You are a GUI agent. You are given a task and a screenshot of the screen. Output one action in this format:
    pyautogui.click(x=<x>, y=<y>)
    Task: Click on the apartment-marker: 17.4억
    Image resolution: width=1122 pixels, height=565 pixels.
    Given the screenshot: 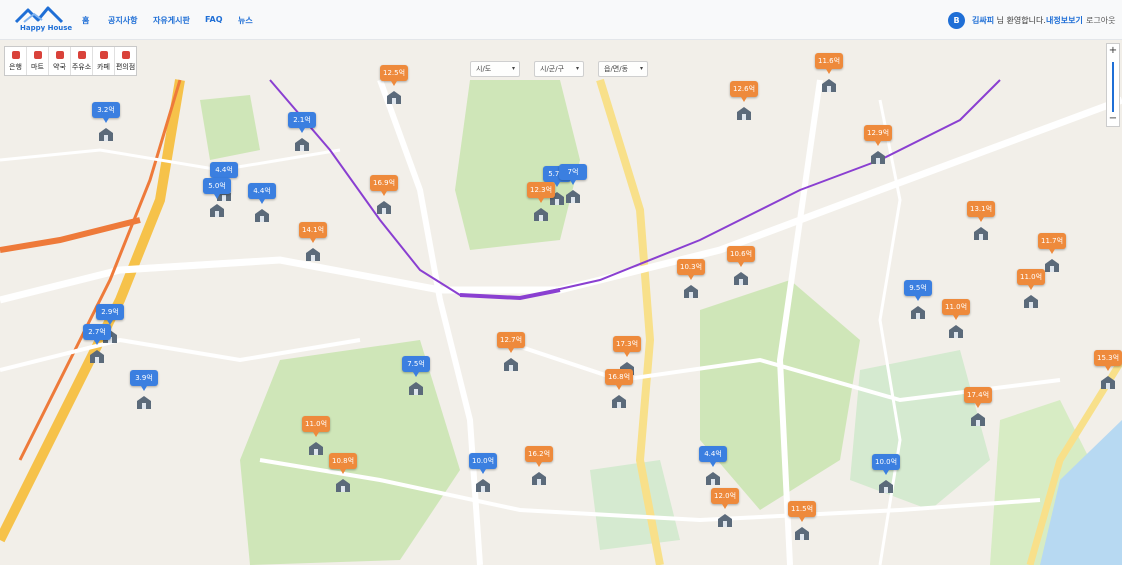 What is the action you would take?
    pyautogui.click(x=978, y=408)
    